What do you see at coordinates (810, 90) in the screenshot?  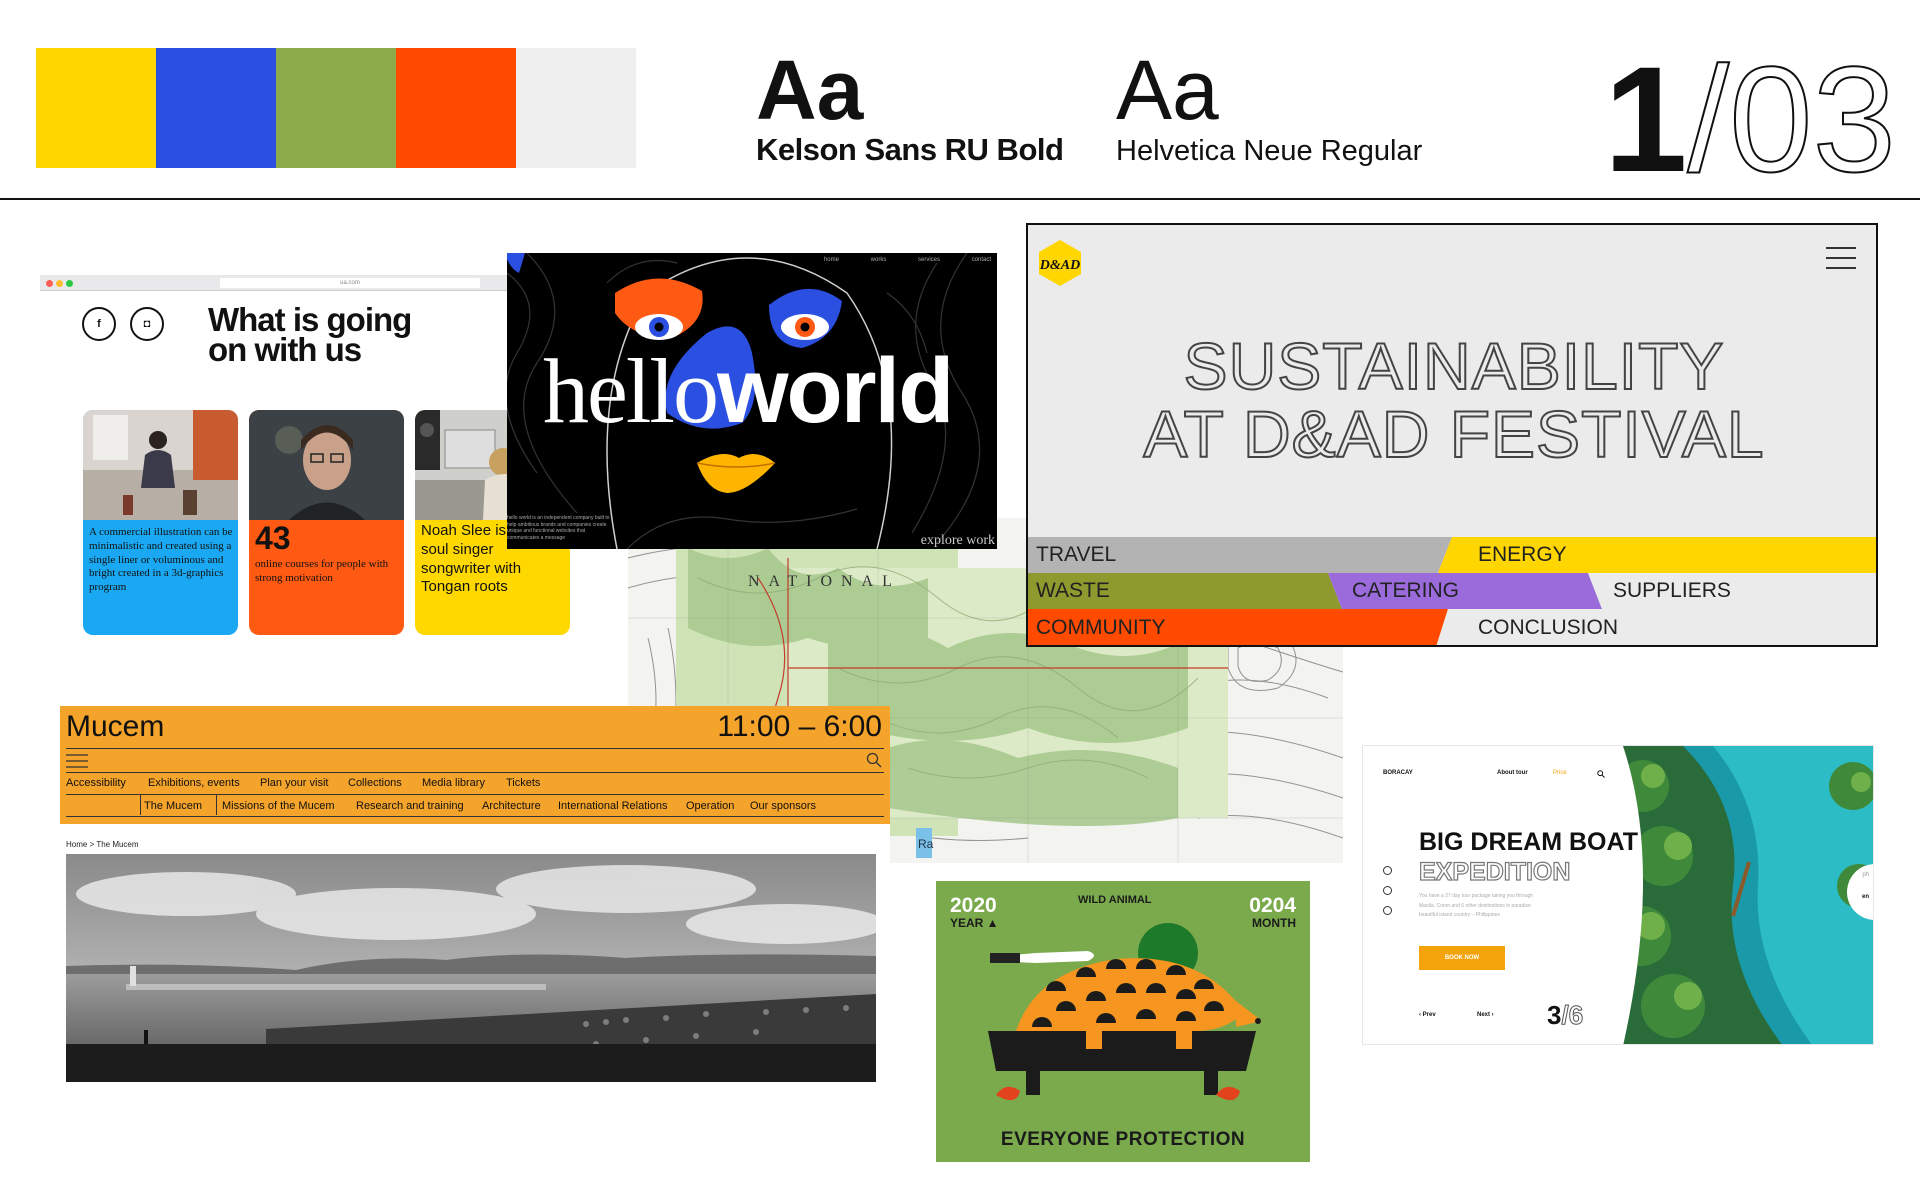 I see `heading-type-sample: Aa` at bounding box center [810, 90].